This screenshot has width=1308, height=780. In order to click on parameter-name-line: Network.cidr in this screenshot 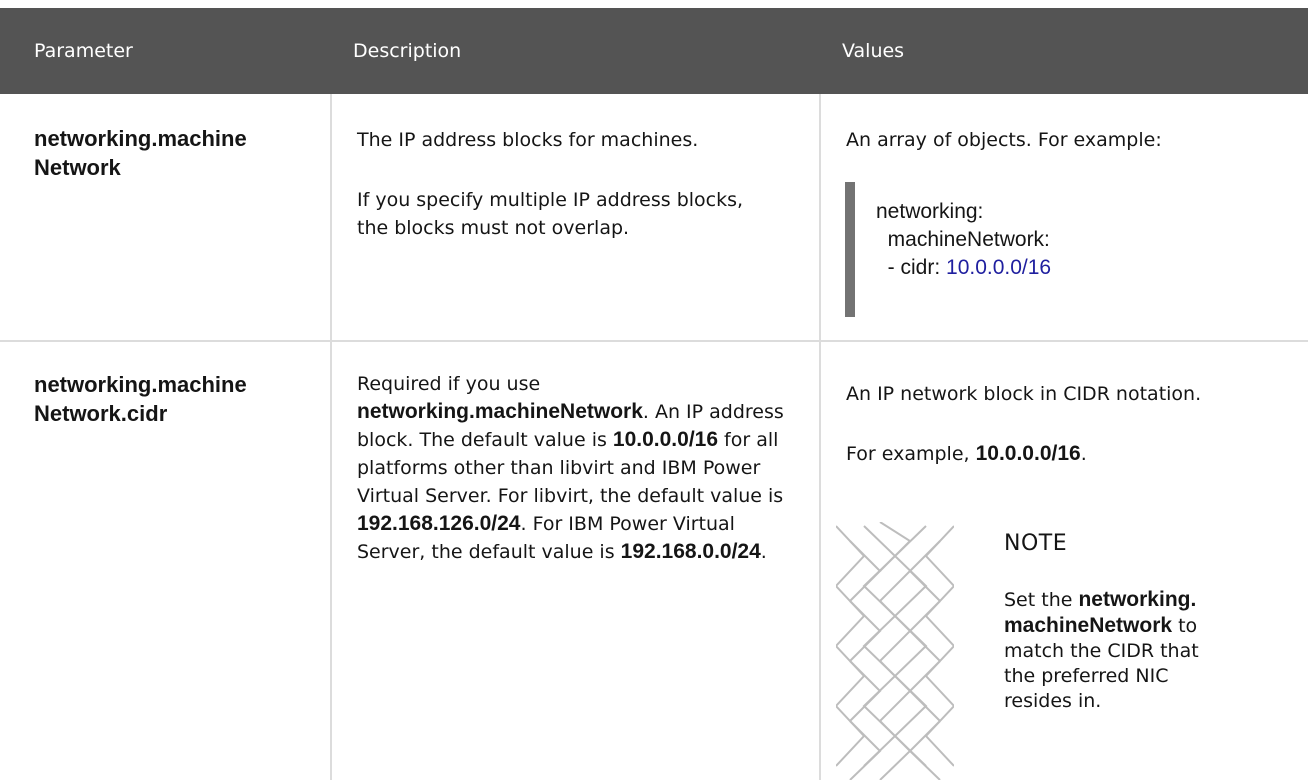, I will do `click(101, 413)`.